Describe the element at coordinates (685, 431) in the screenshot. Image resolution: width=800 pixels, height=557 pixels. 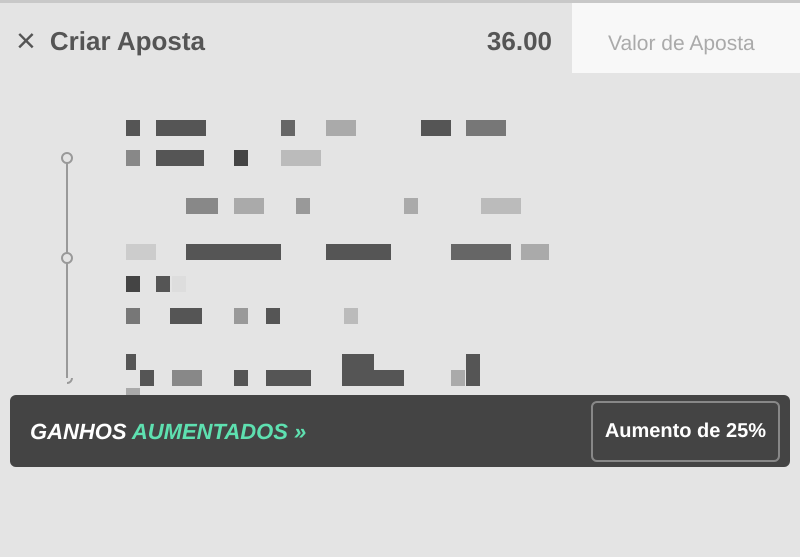
I see `boost-percentage-button: Aumento de 25%` at that location.